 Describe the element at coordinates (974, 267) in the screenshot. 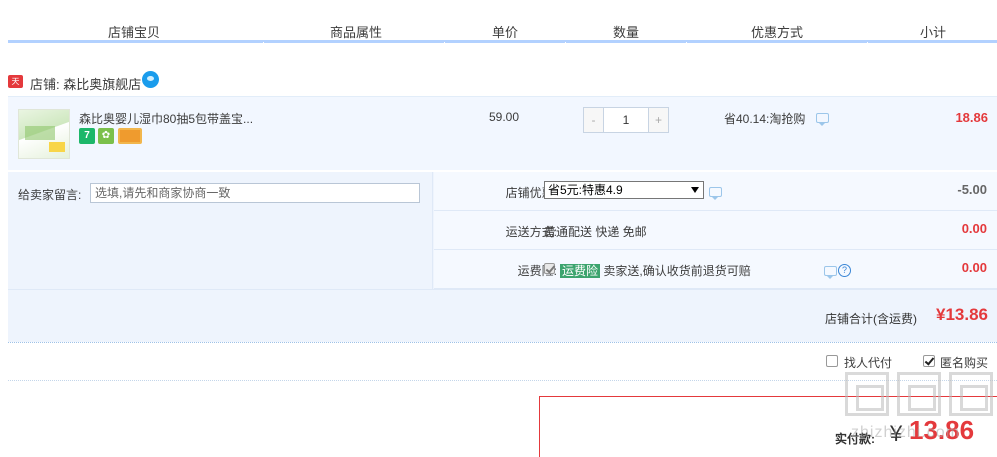

I see `shipping-insurance-amount: 0.00` at that location.